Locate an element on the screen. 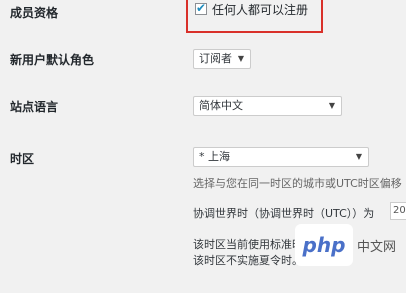 The width and height of the screenshot is (406, 293). timezone-select: * 上海 ▼ is located at coordinates (281, 157).